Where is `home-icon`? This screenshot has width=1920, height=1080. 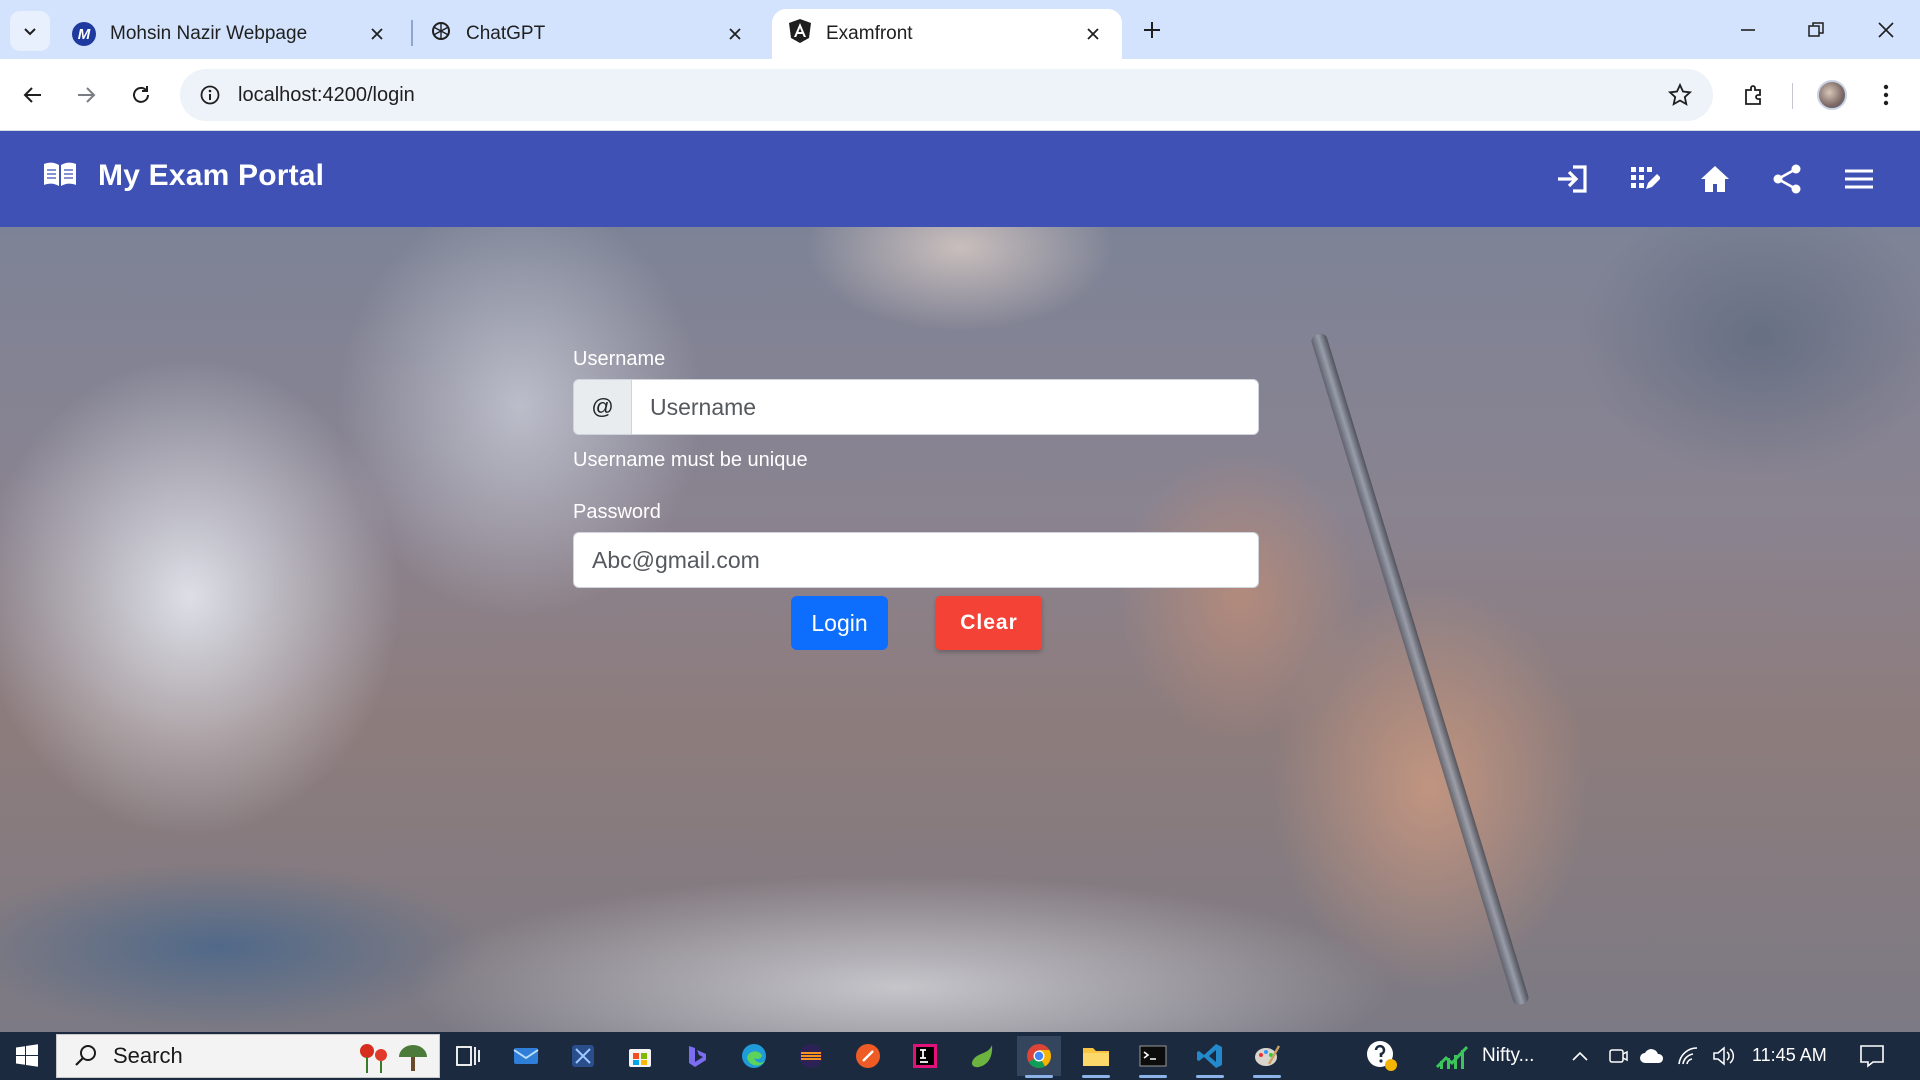 home-icon is located at coordinates (1715, 179).